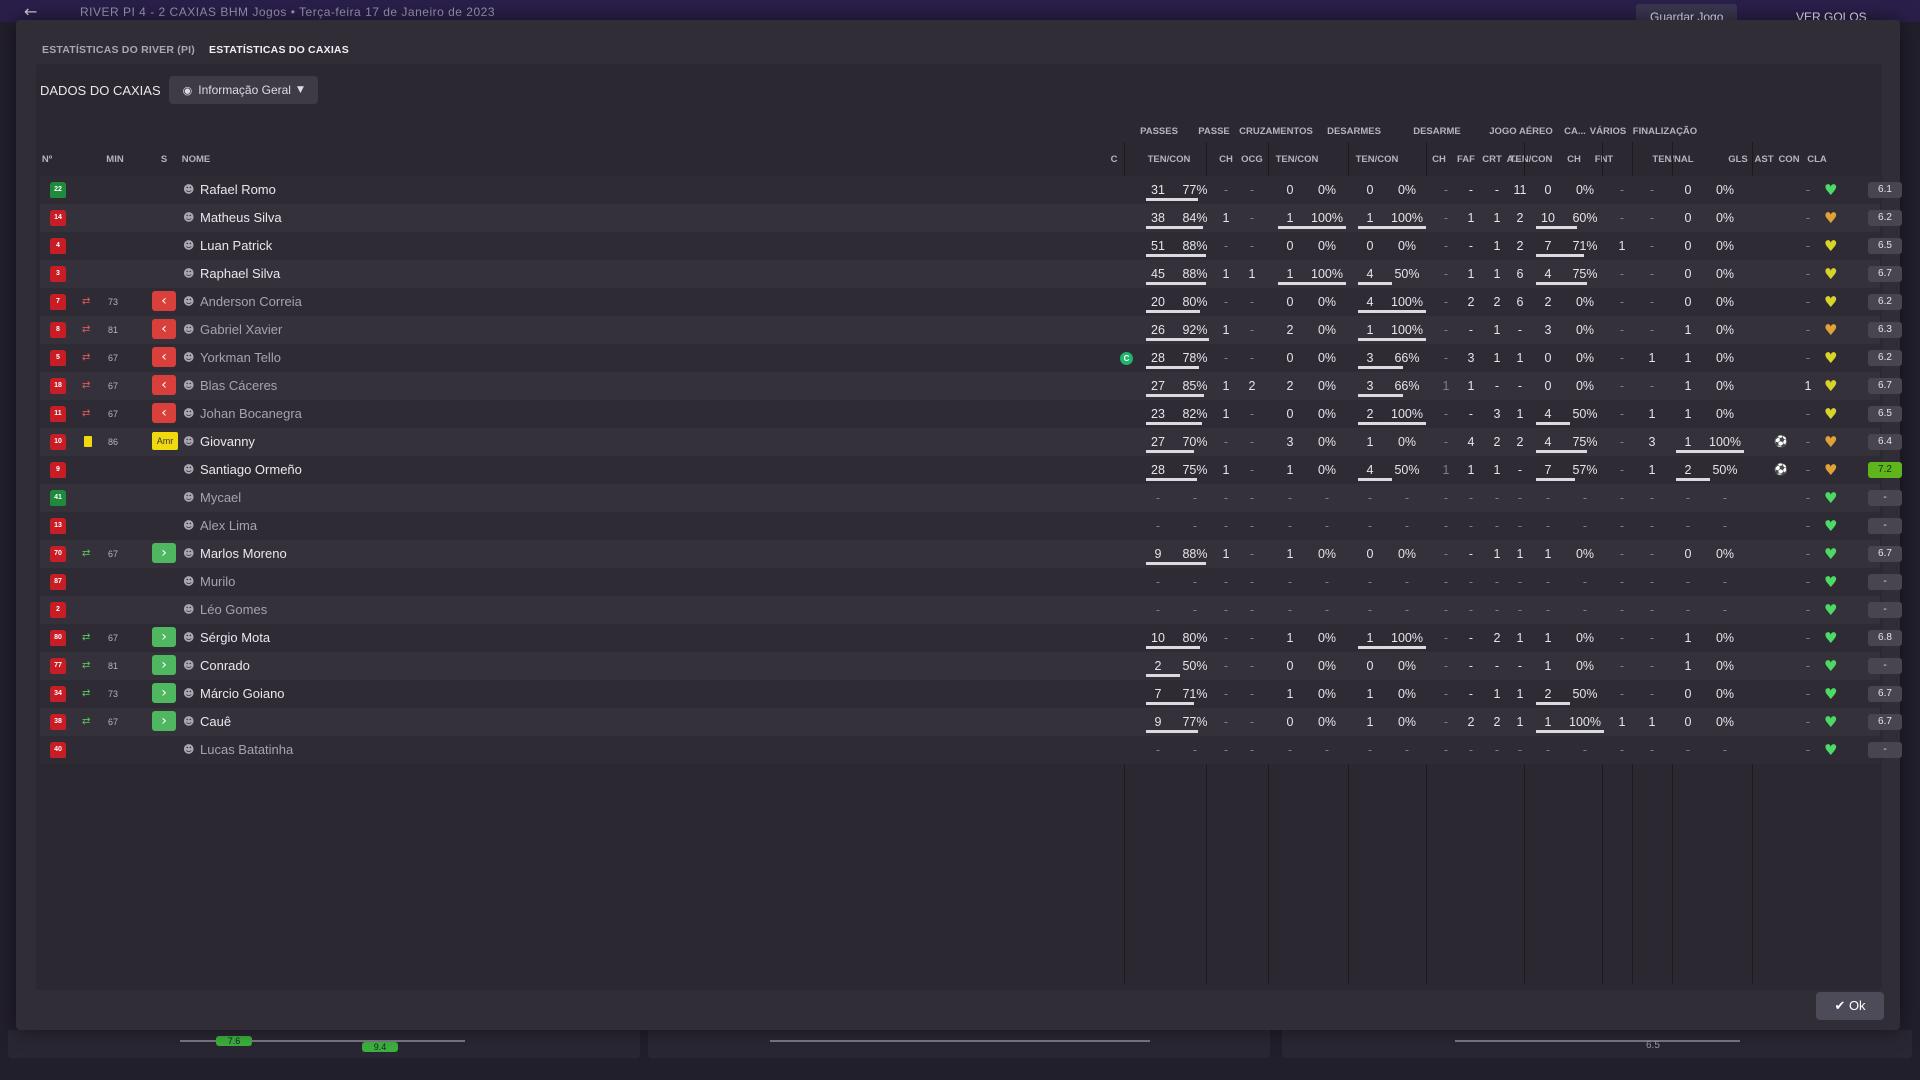  Describe the element at coordinates (1439, 159) in the screenshot. I see `column-header-d-ch: CH` at that location.